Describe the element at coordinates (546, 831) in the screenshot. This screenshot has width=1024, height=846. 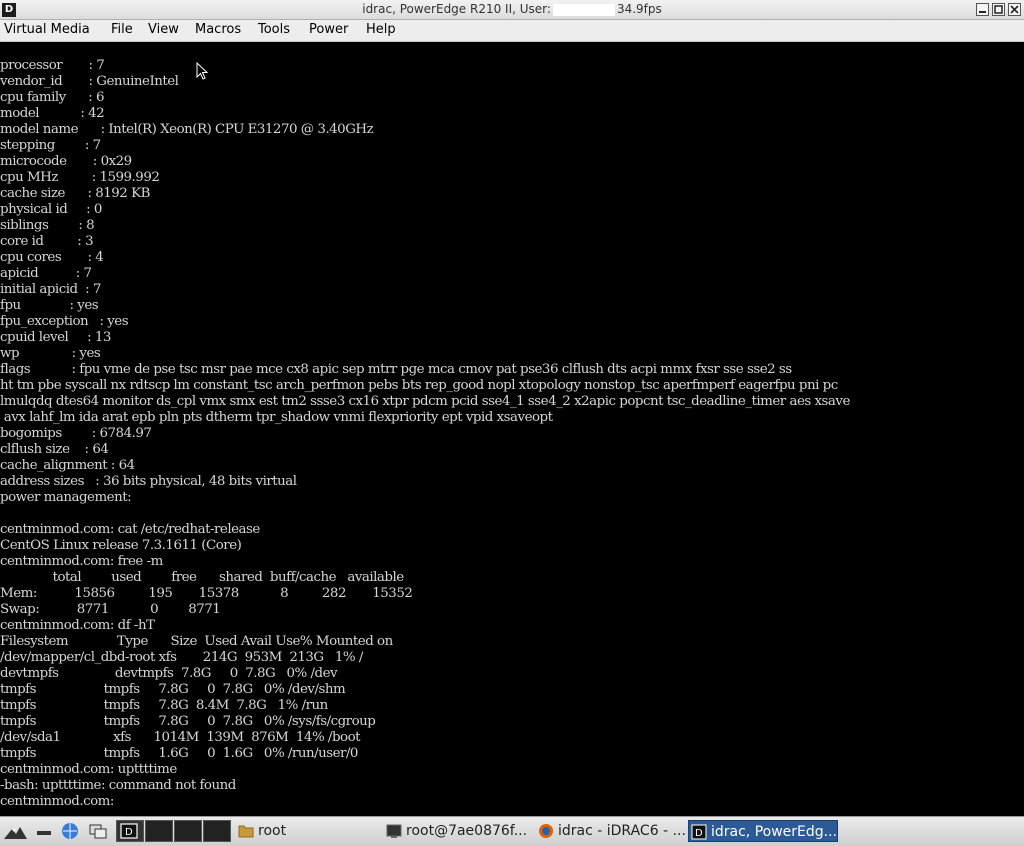
I see `firefox-icon` at that location.